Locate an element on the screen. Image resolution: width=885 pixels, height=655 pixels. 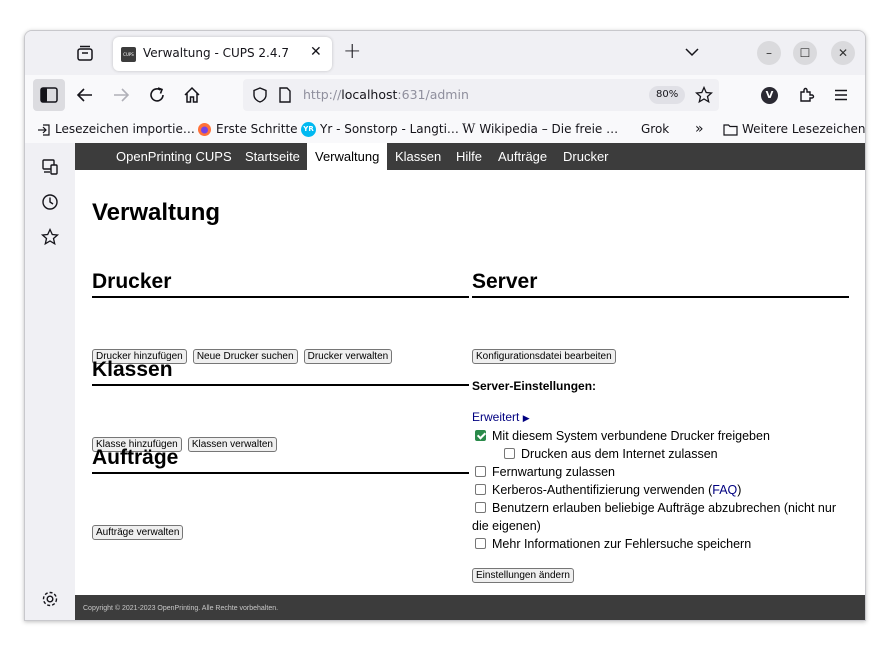
nav-drucker: Drucker is located at coordinates (586, 156).